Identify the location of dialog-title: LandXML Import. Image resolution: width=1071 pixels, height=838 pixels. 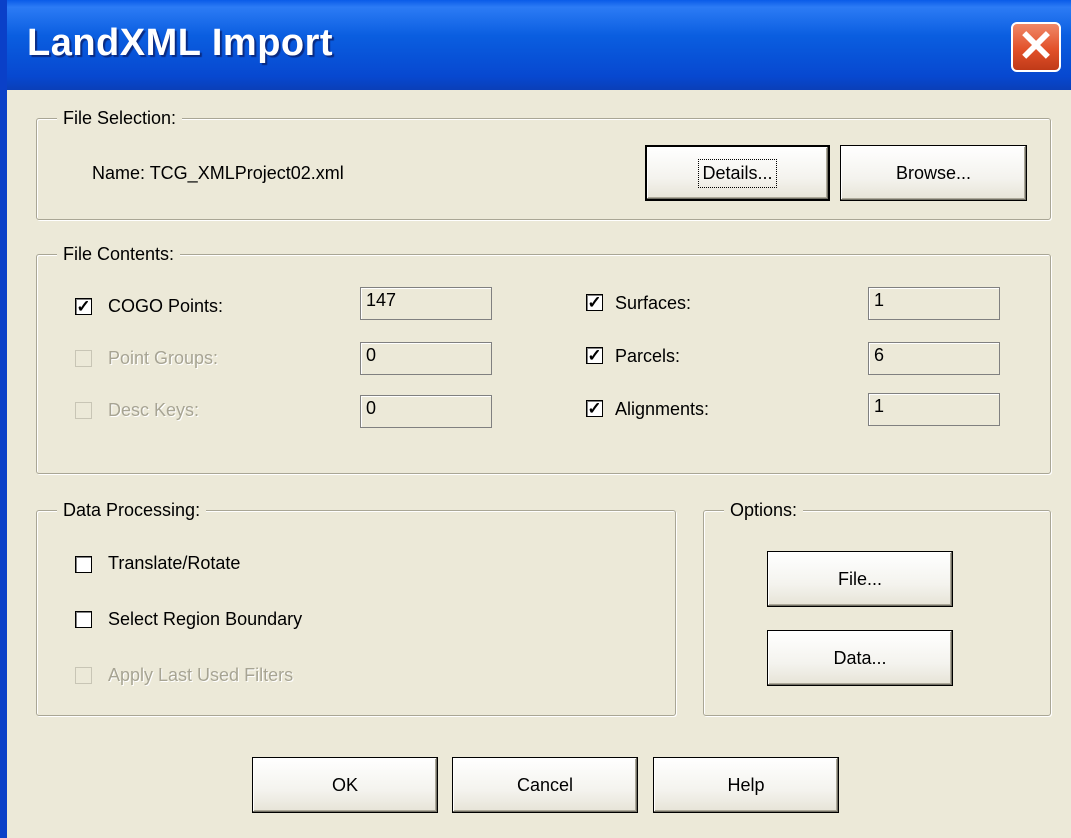
(180, 43).